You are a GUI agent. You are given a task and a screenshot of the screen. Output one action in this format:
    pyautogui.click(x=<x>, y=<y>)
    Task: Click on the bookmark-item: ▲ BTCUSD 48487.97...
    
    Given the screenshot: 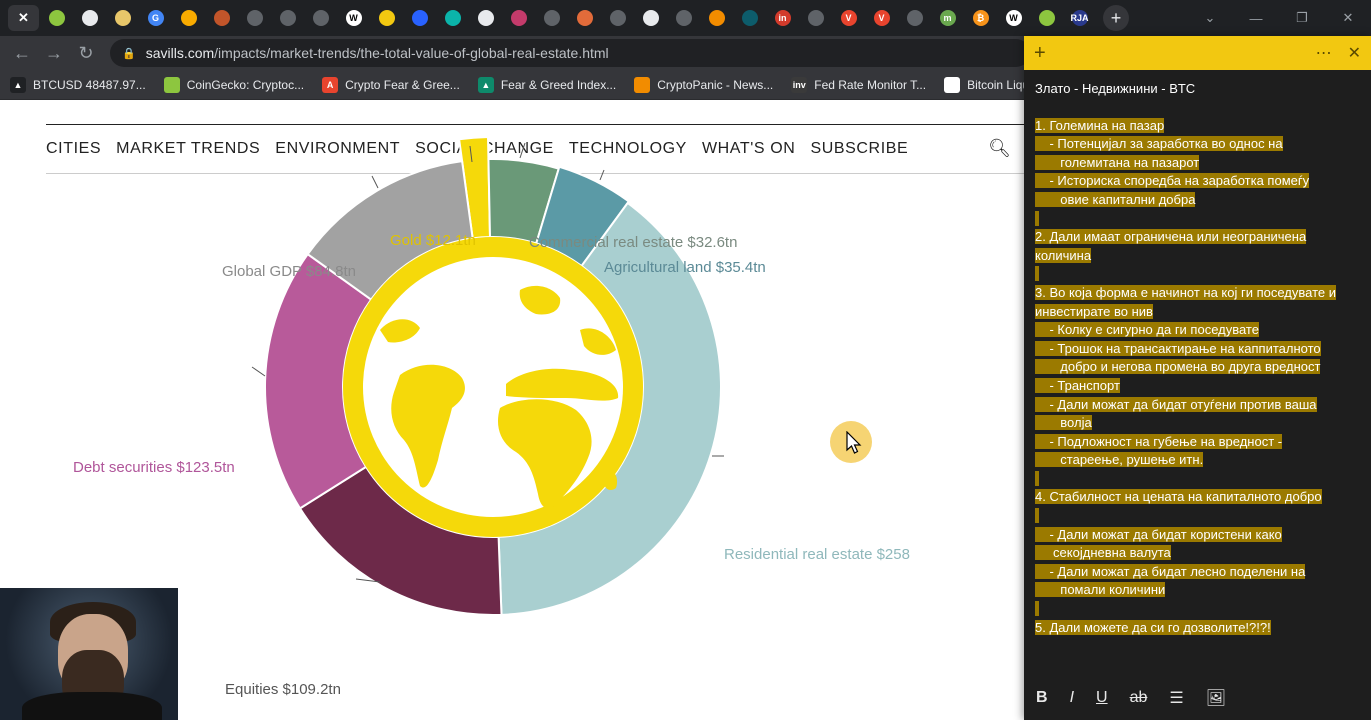 What is the action you would take?
    pyautogui.click(x=78, y=84)
    